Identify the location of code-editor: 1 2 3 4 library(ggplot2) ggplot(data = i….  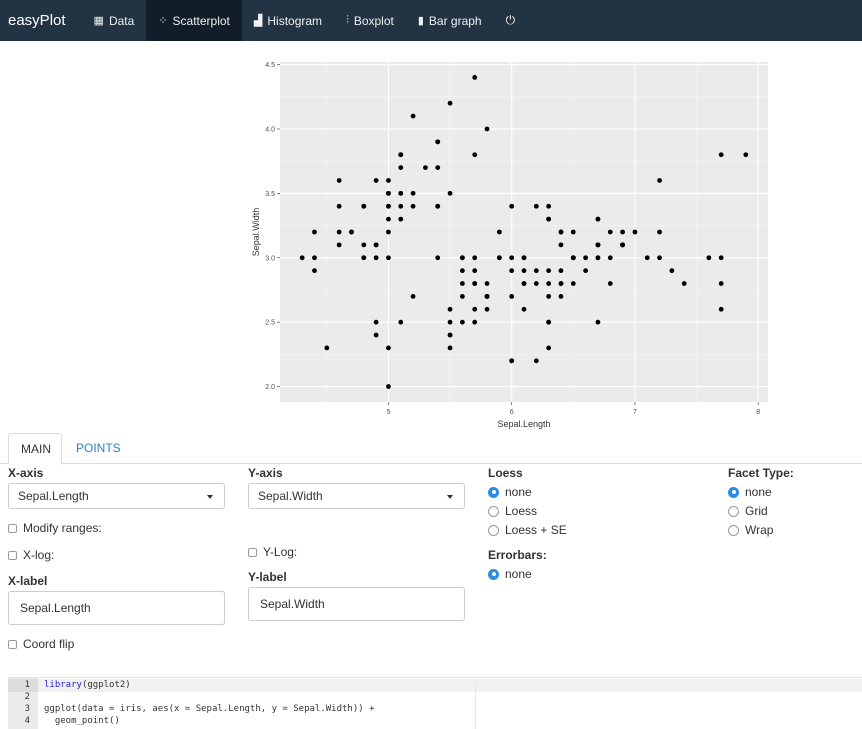
(435, 703).